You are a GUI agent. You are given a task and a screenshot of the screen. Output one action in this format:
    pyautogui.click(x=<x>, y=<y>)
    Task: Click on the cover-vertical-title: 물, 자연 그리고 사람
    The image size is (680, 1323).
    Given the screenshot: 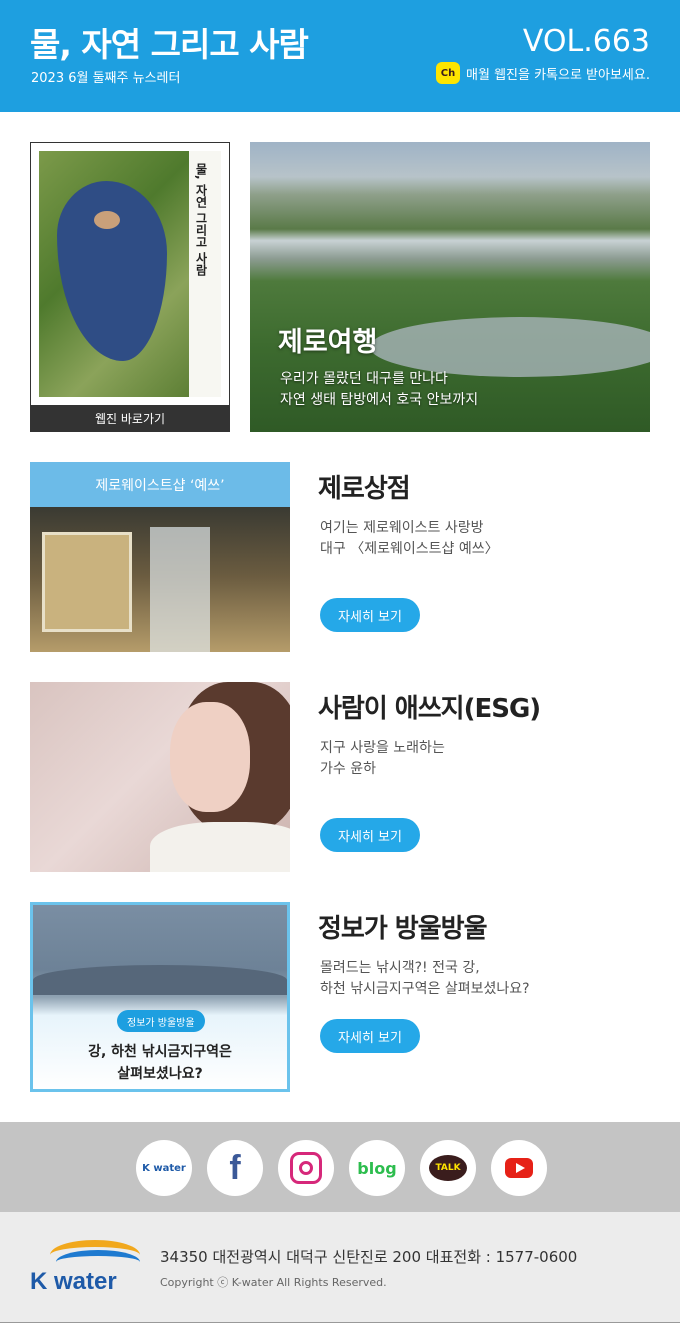 What is the action you would take?
    pyautogui.click(x=201, y=220)
    